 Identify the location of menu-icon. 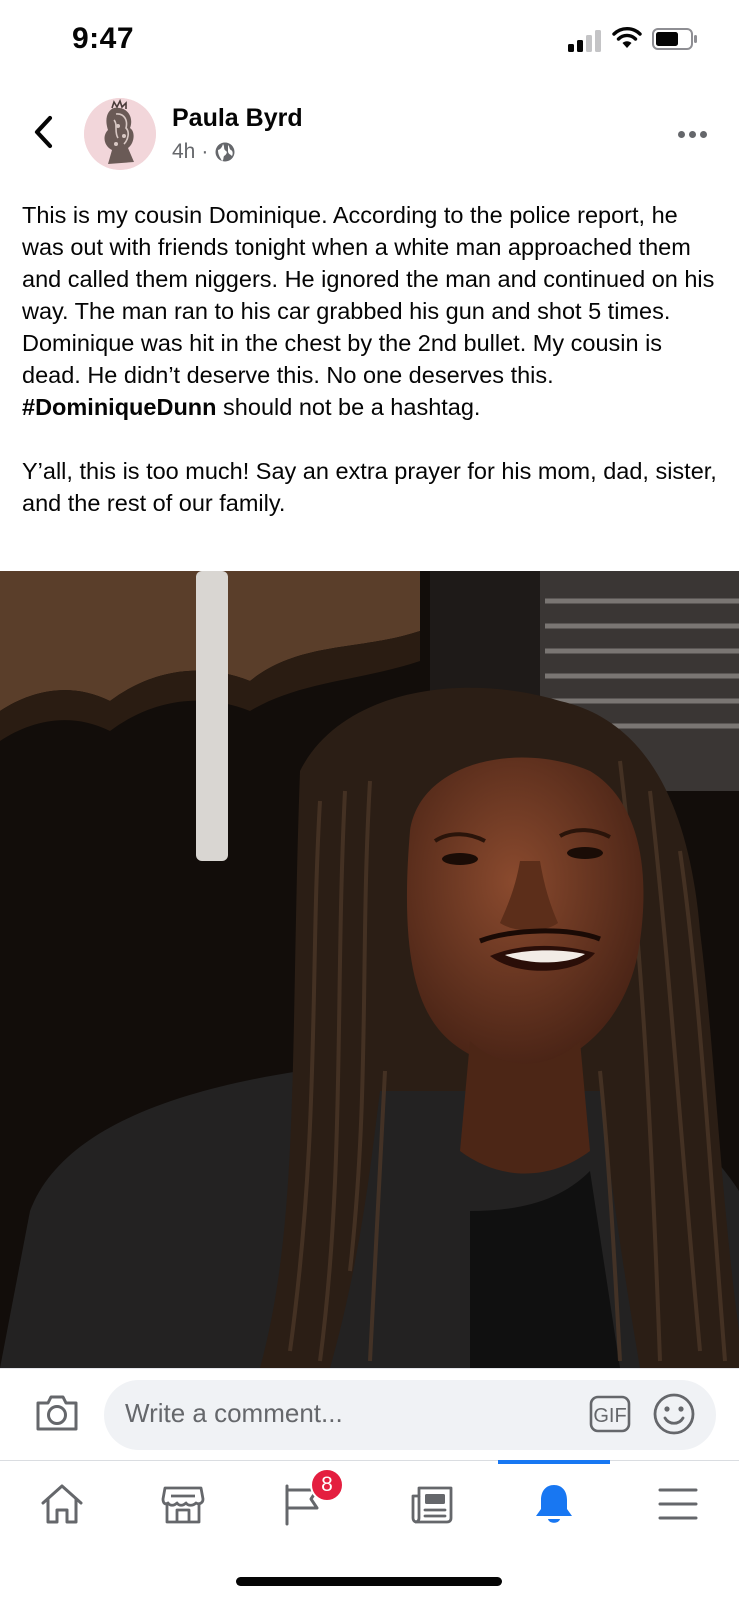
(678, 1504).